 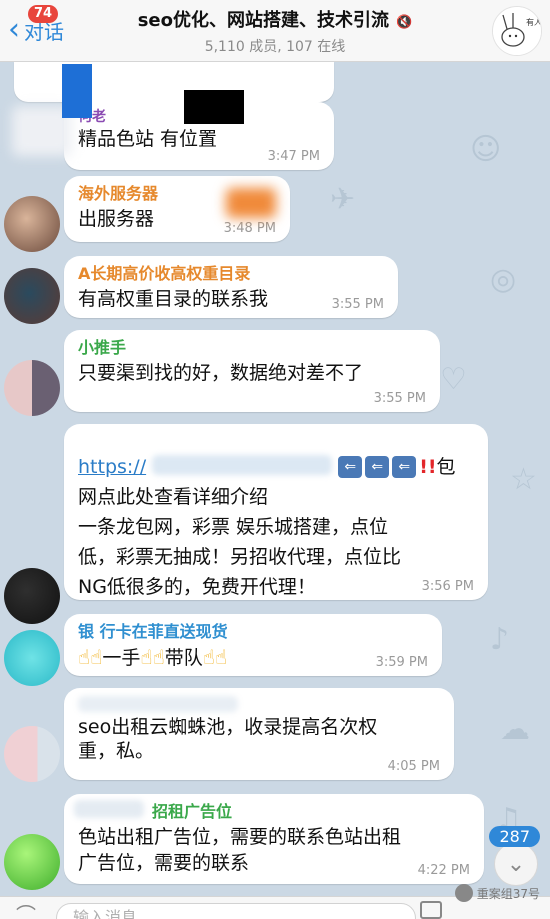 I want to click on message-time: 4:22 PM, so click(x=443, y=870).